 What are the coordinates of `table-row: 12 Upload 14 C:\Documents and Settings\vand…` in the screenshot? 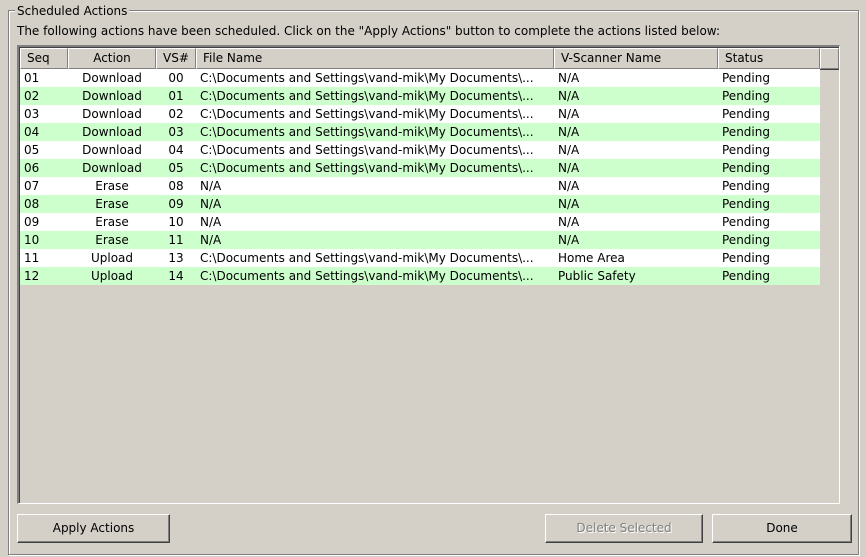 It's located at (420, 276).